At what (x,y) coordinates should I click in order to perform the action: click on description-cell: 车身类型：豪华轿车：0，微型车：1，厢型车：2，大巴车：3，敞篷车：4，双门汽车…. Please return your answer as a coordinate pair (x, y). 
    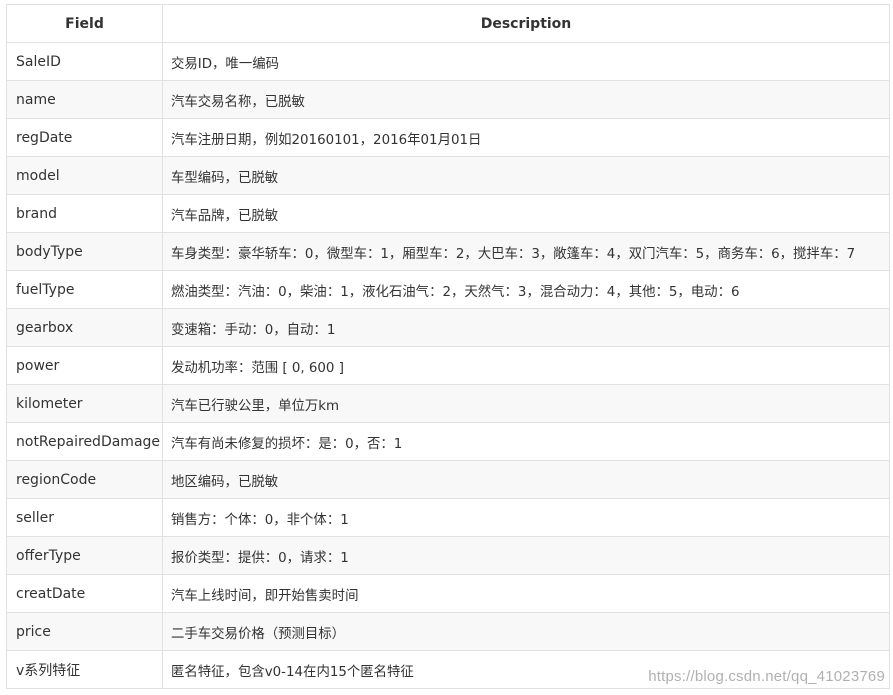
    Looking at the image, I should click on (526, 251).